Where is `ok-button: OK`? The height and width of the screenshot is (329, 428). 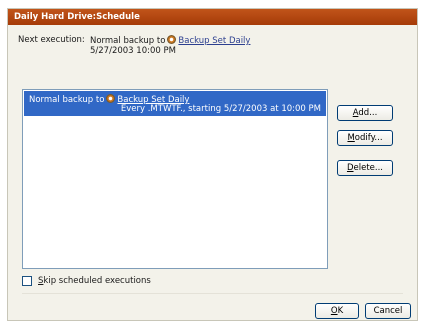 ok-button: OK is located at coordinates (337, 311).